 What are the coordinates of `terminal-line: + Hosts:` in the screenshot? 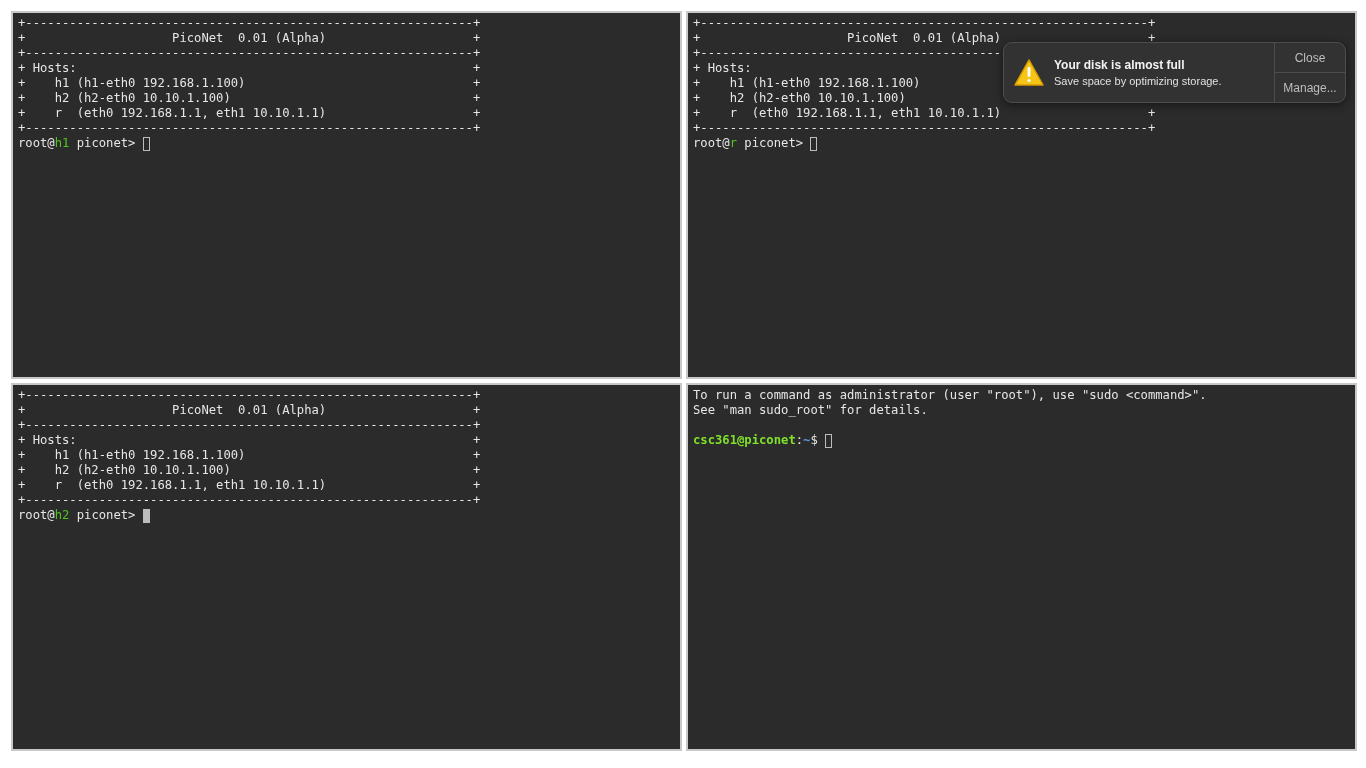 It's located at (722, 68).